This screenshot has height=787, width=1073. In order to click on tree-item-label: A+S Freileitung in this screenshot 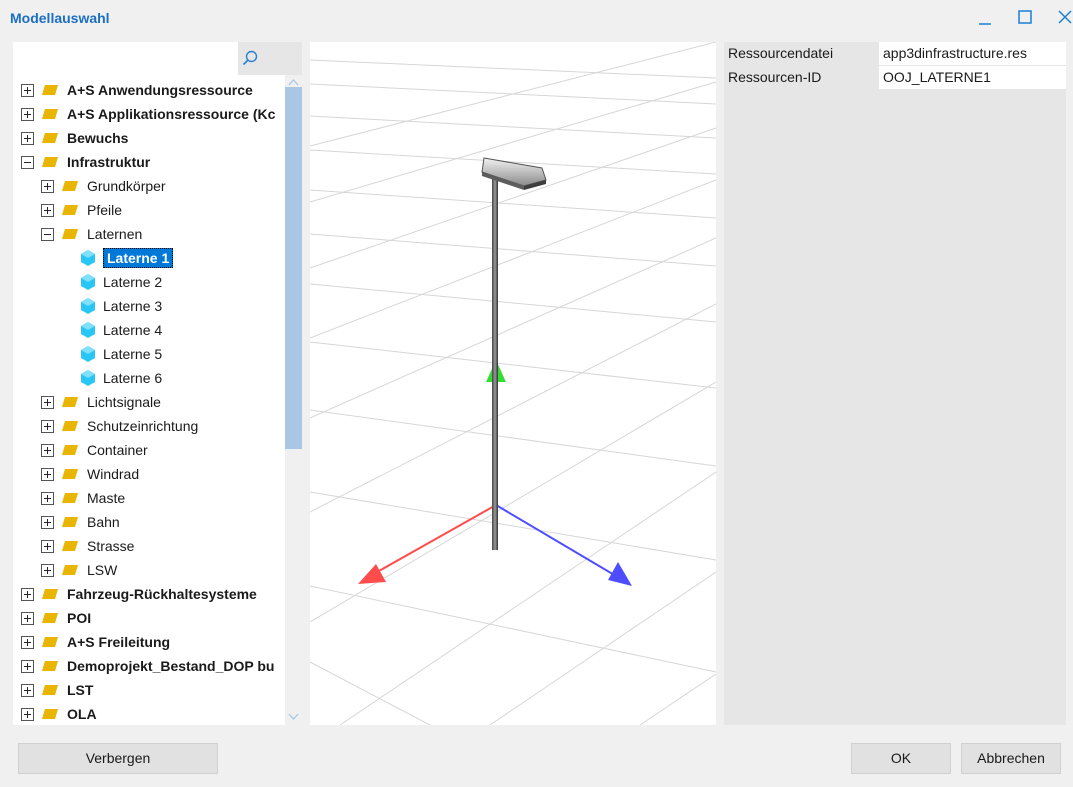, I will do `click(119, 642)`.